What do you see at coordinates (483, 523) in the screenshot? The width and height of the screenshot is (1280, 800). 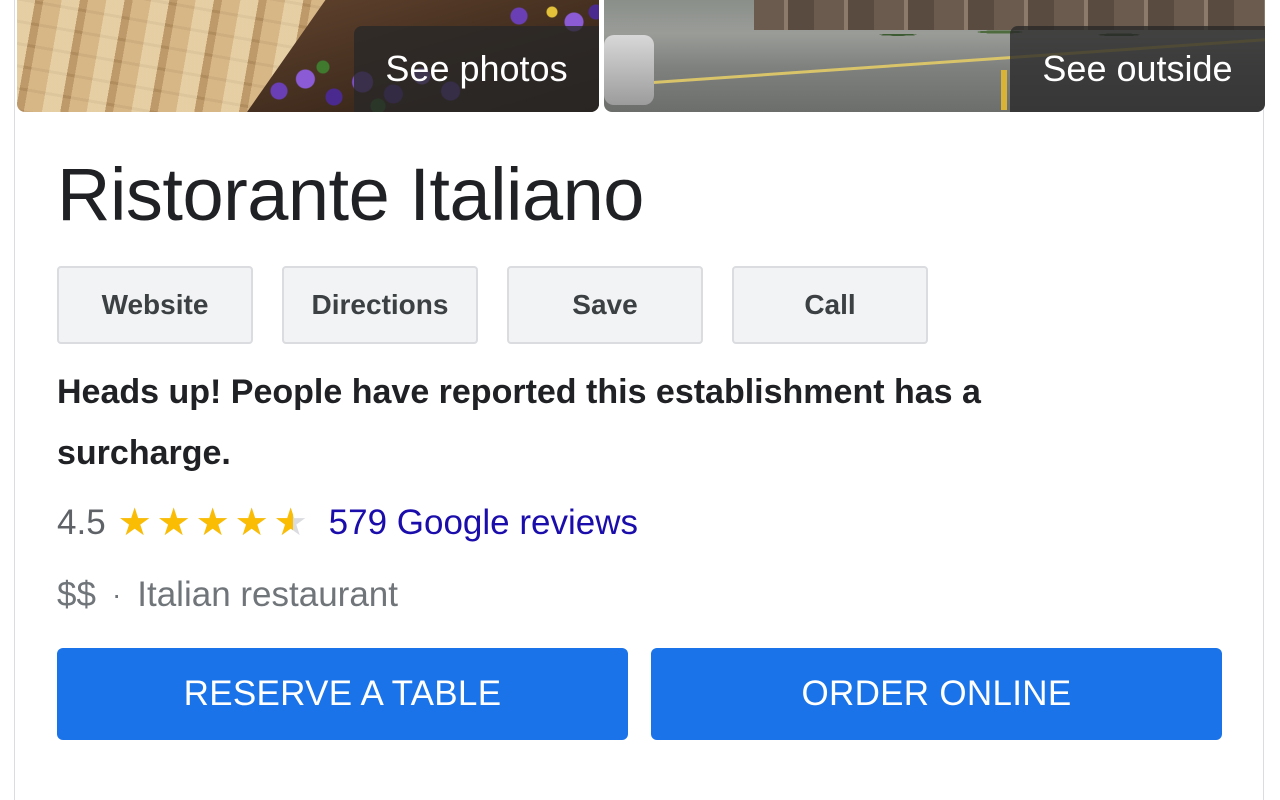 I see `reviews-link: 579 Google reviews` at bounding box center [483, 523].